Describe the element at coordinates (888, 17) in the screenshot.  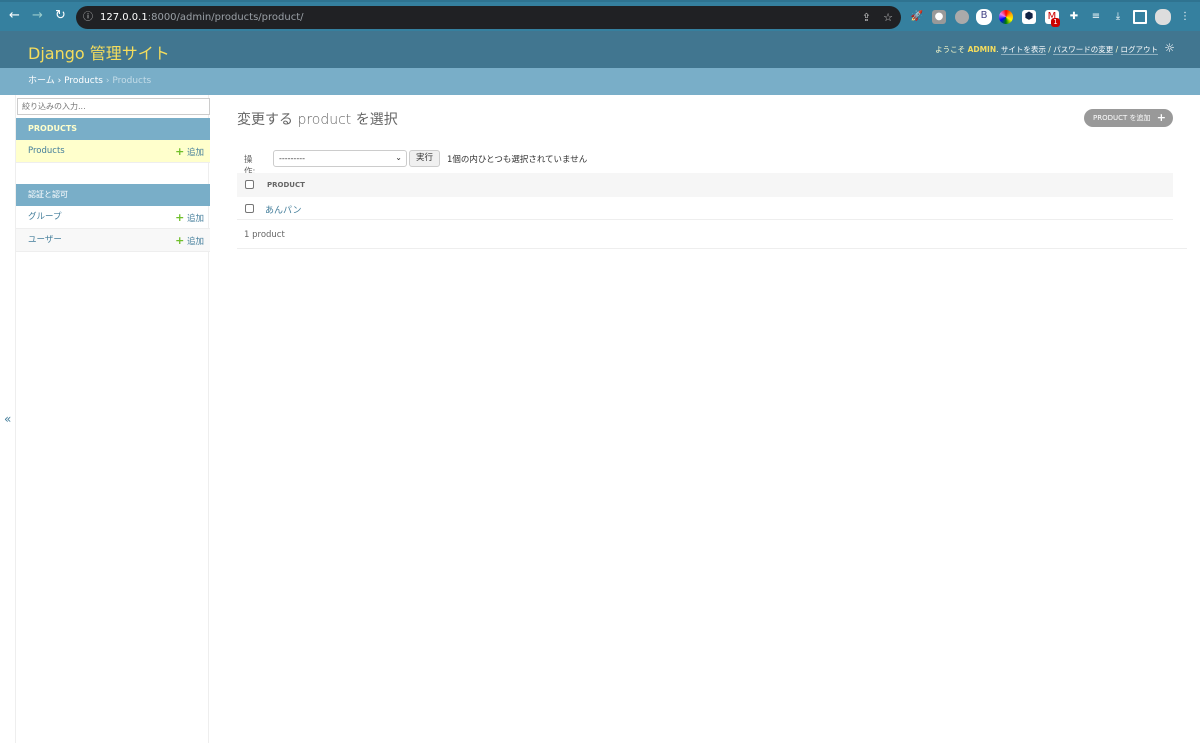
I see `star-icon: ☆` at that location.